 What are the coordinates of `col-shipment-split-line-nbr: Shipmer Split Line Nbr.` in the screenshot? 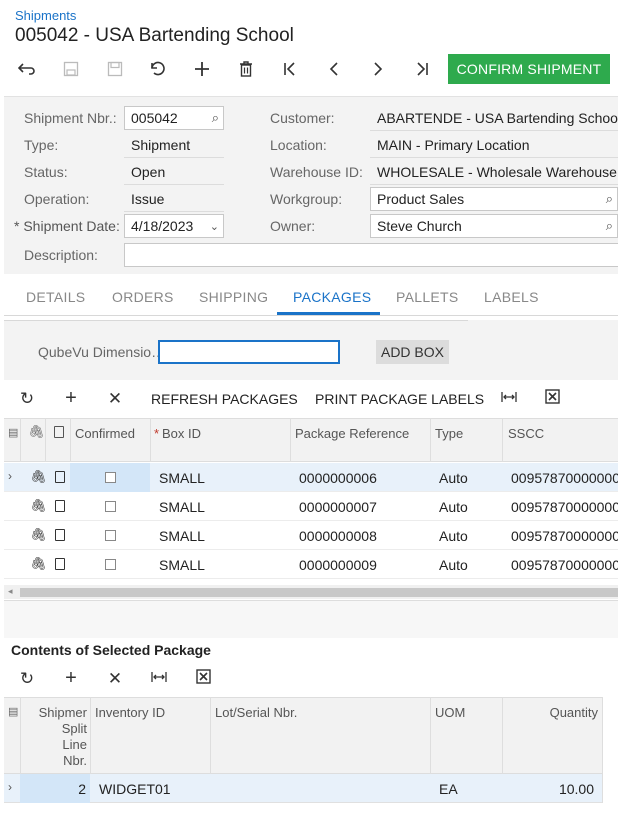 It's located at (54, 737).